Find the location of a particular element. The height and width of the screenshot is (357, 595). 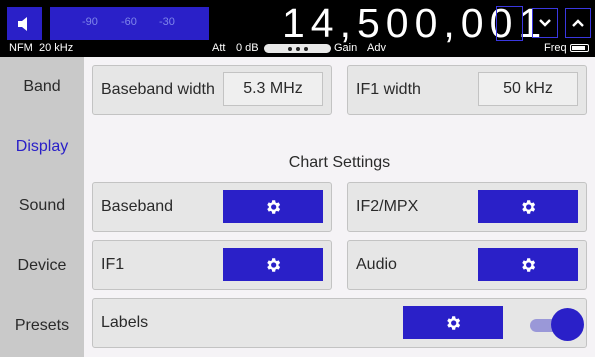

mode-readout: NFM 20 kHz is located at coordinates (41, 48).